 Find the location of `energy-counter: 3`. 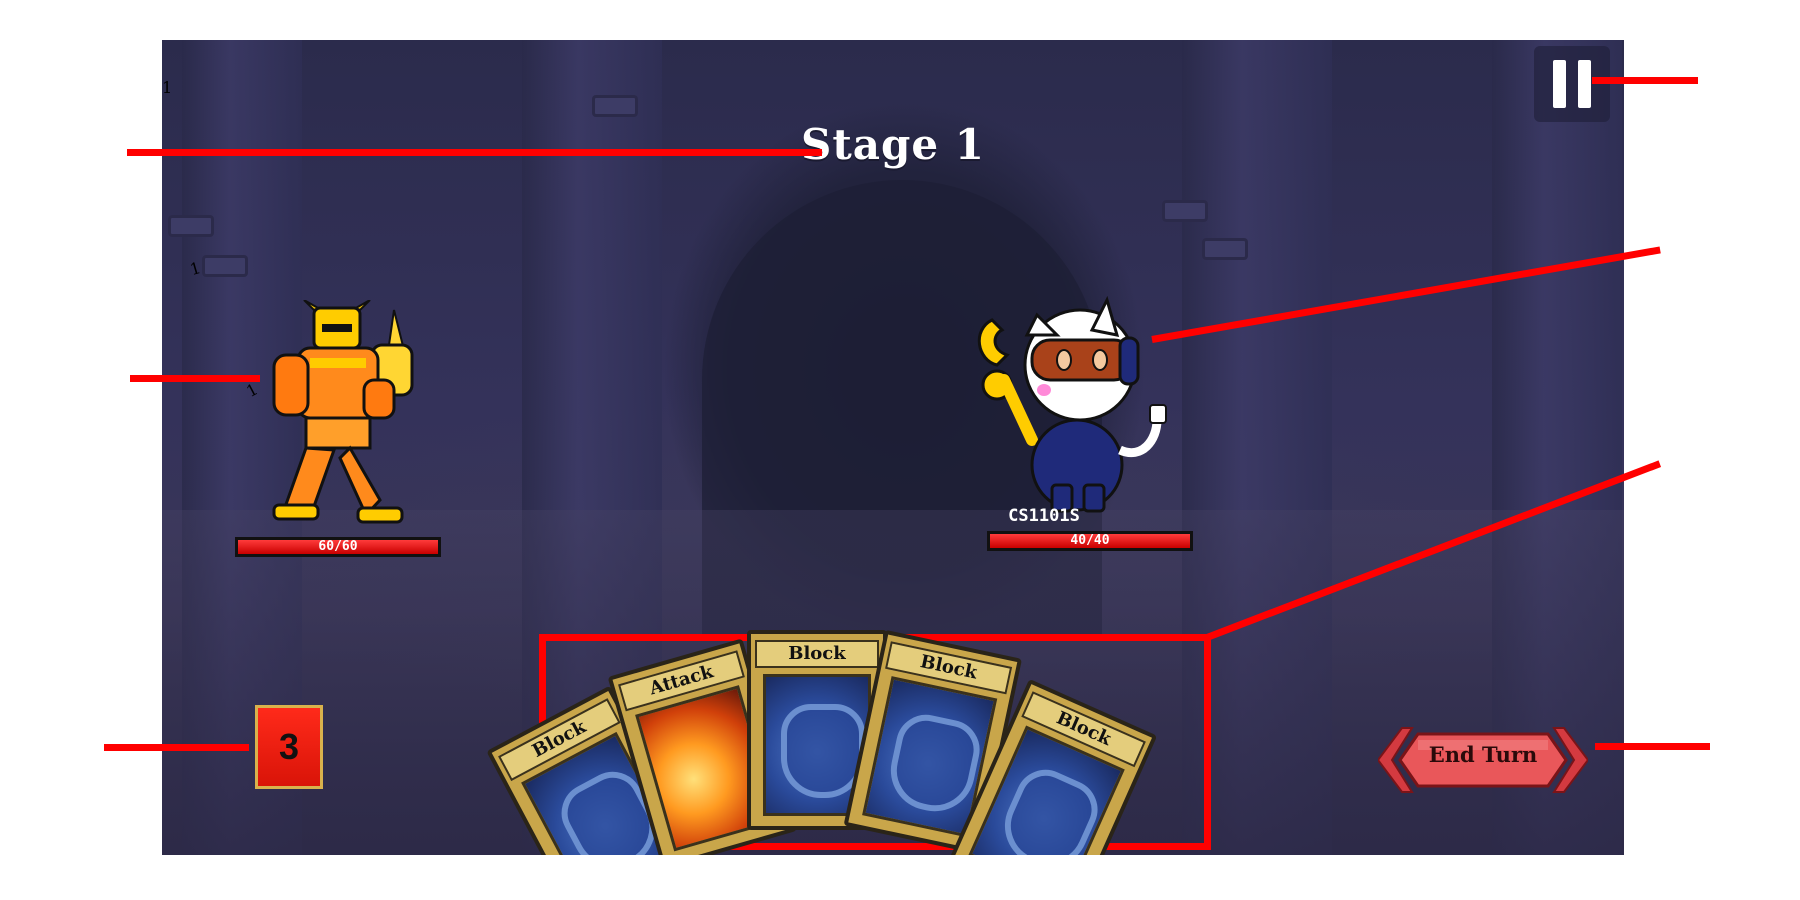

energy-counter: 3 is located at coordinates (289, 747).